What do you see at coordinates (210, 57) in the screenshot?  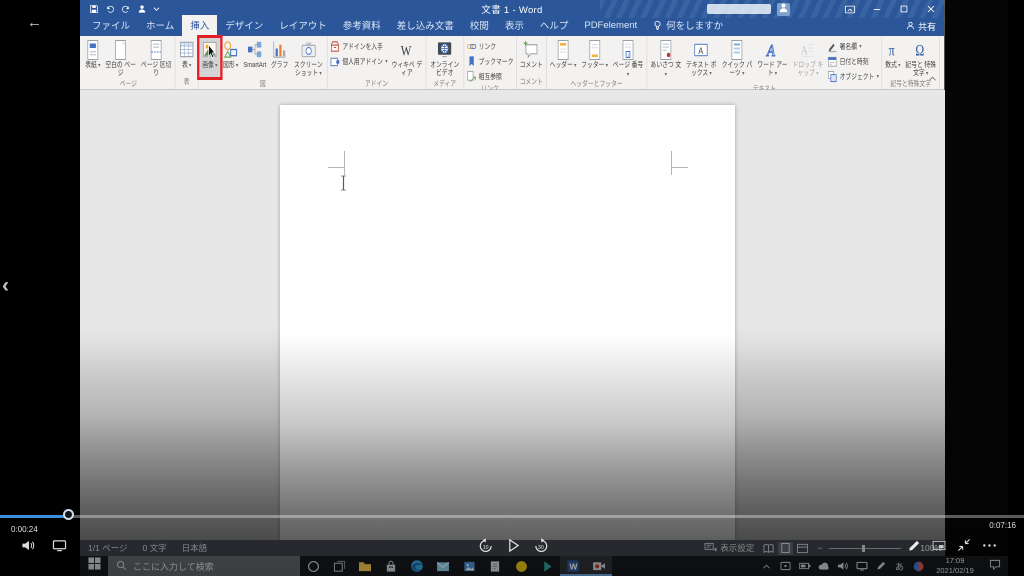 I see `ribbon-button-pictures: 画像 ▾` at bounding box center [210, 57].